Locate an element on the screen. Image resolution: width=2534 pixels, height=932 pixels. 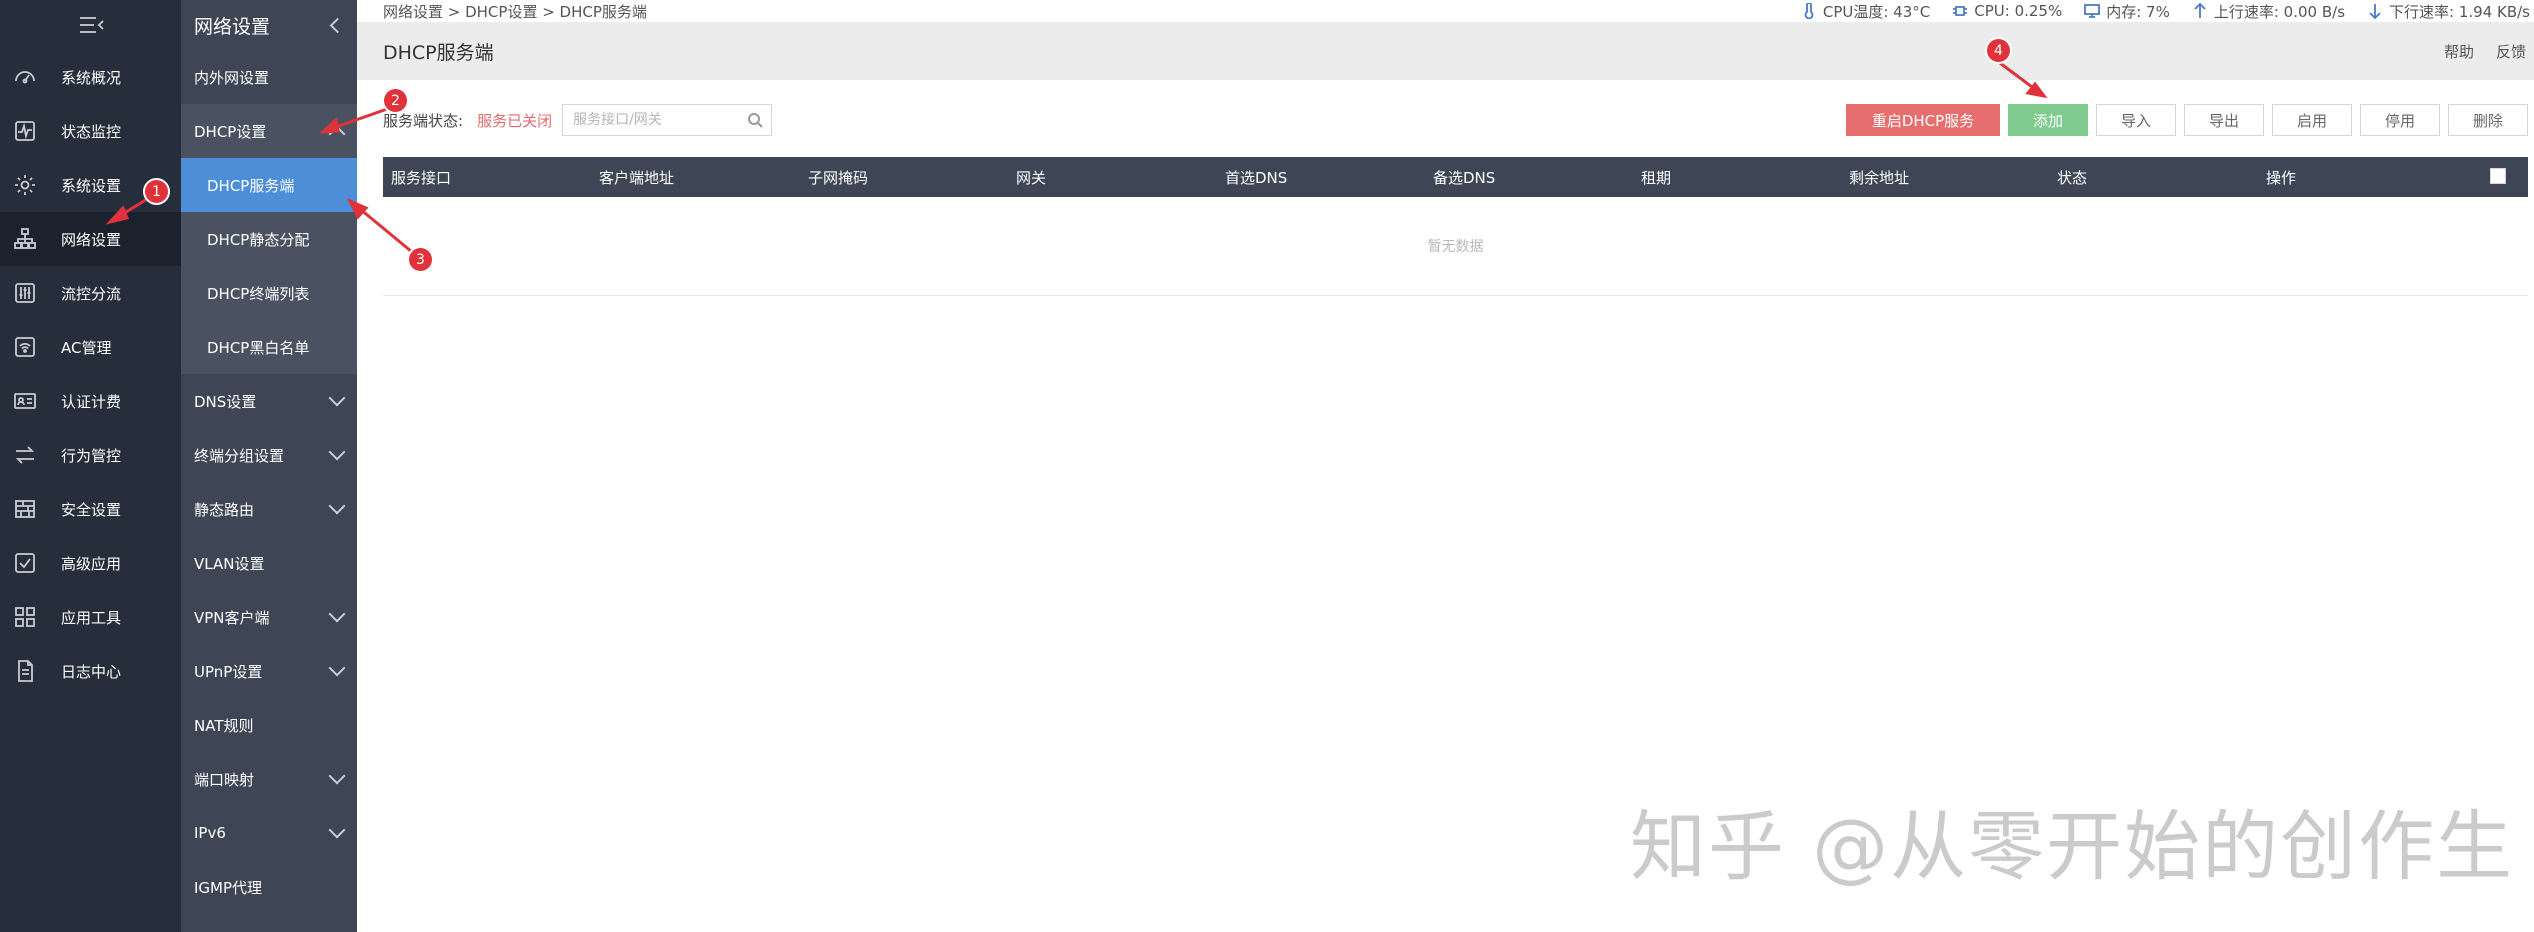
add-button: 添加 is located at coordinates (2048, 120).